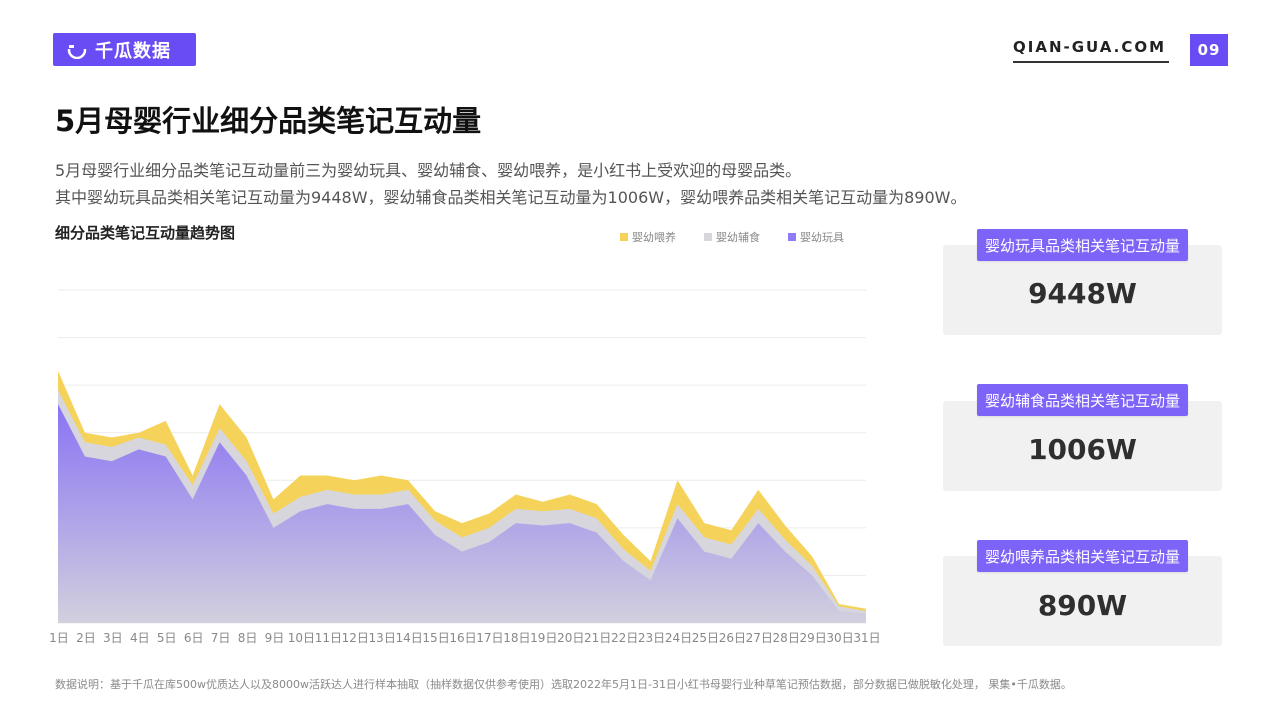  Describe the element at coordinates (570, 638) in the screenshot. I see `x-tick-label: 20日` at that location.